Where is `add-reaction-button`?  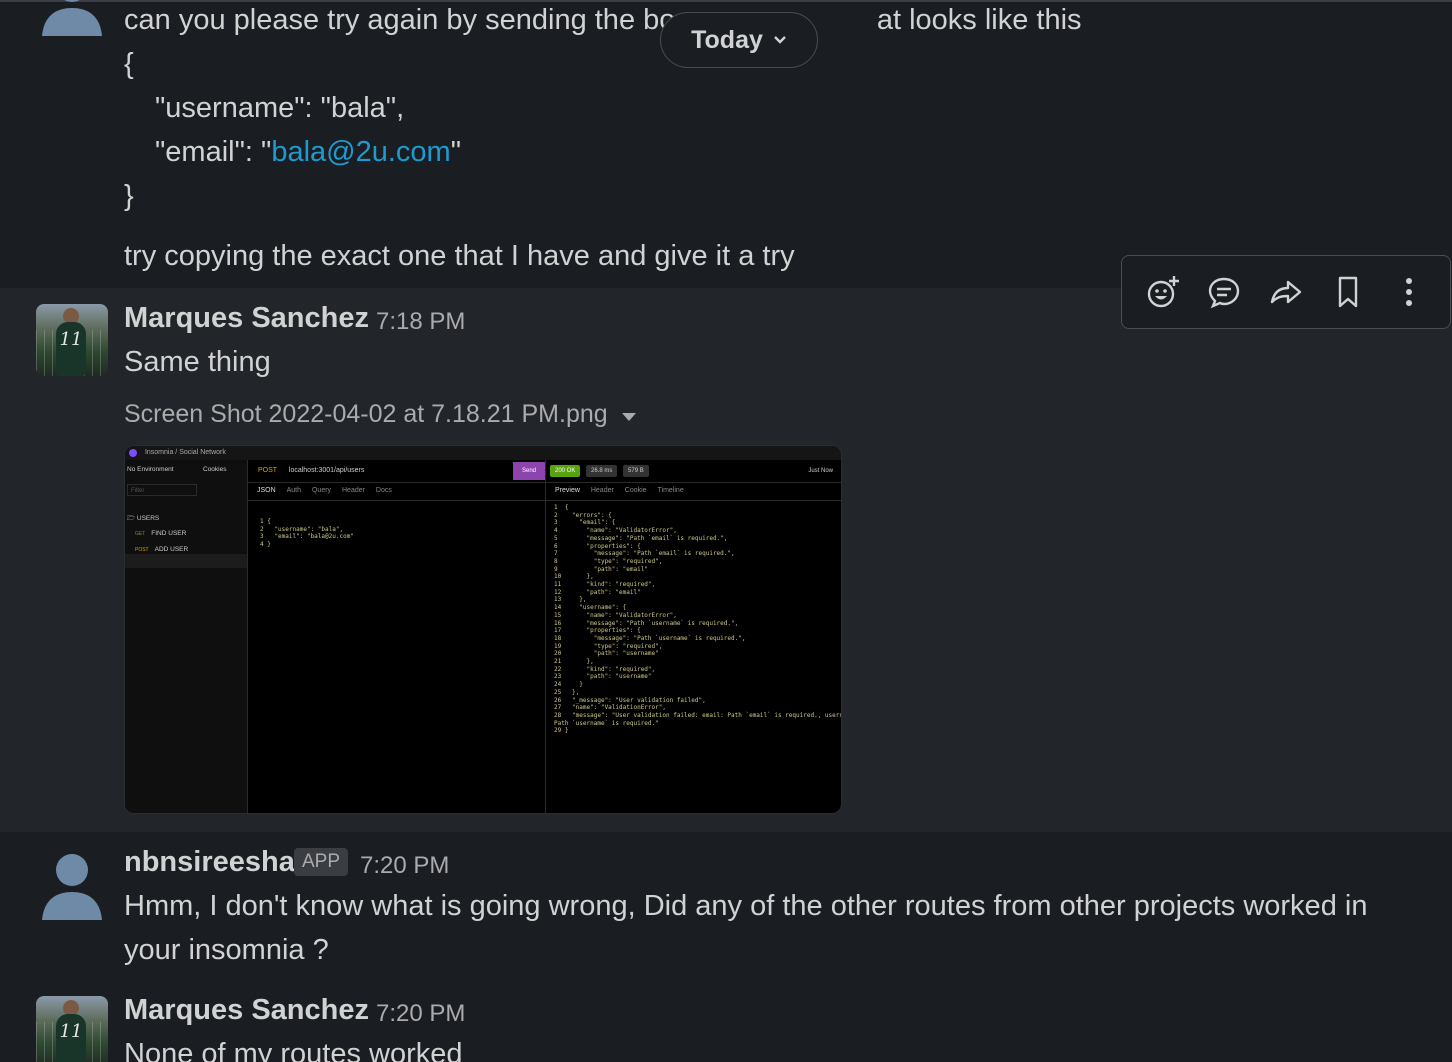
add-reaction-button is located at coordinates (1163, 292).